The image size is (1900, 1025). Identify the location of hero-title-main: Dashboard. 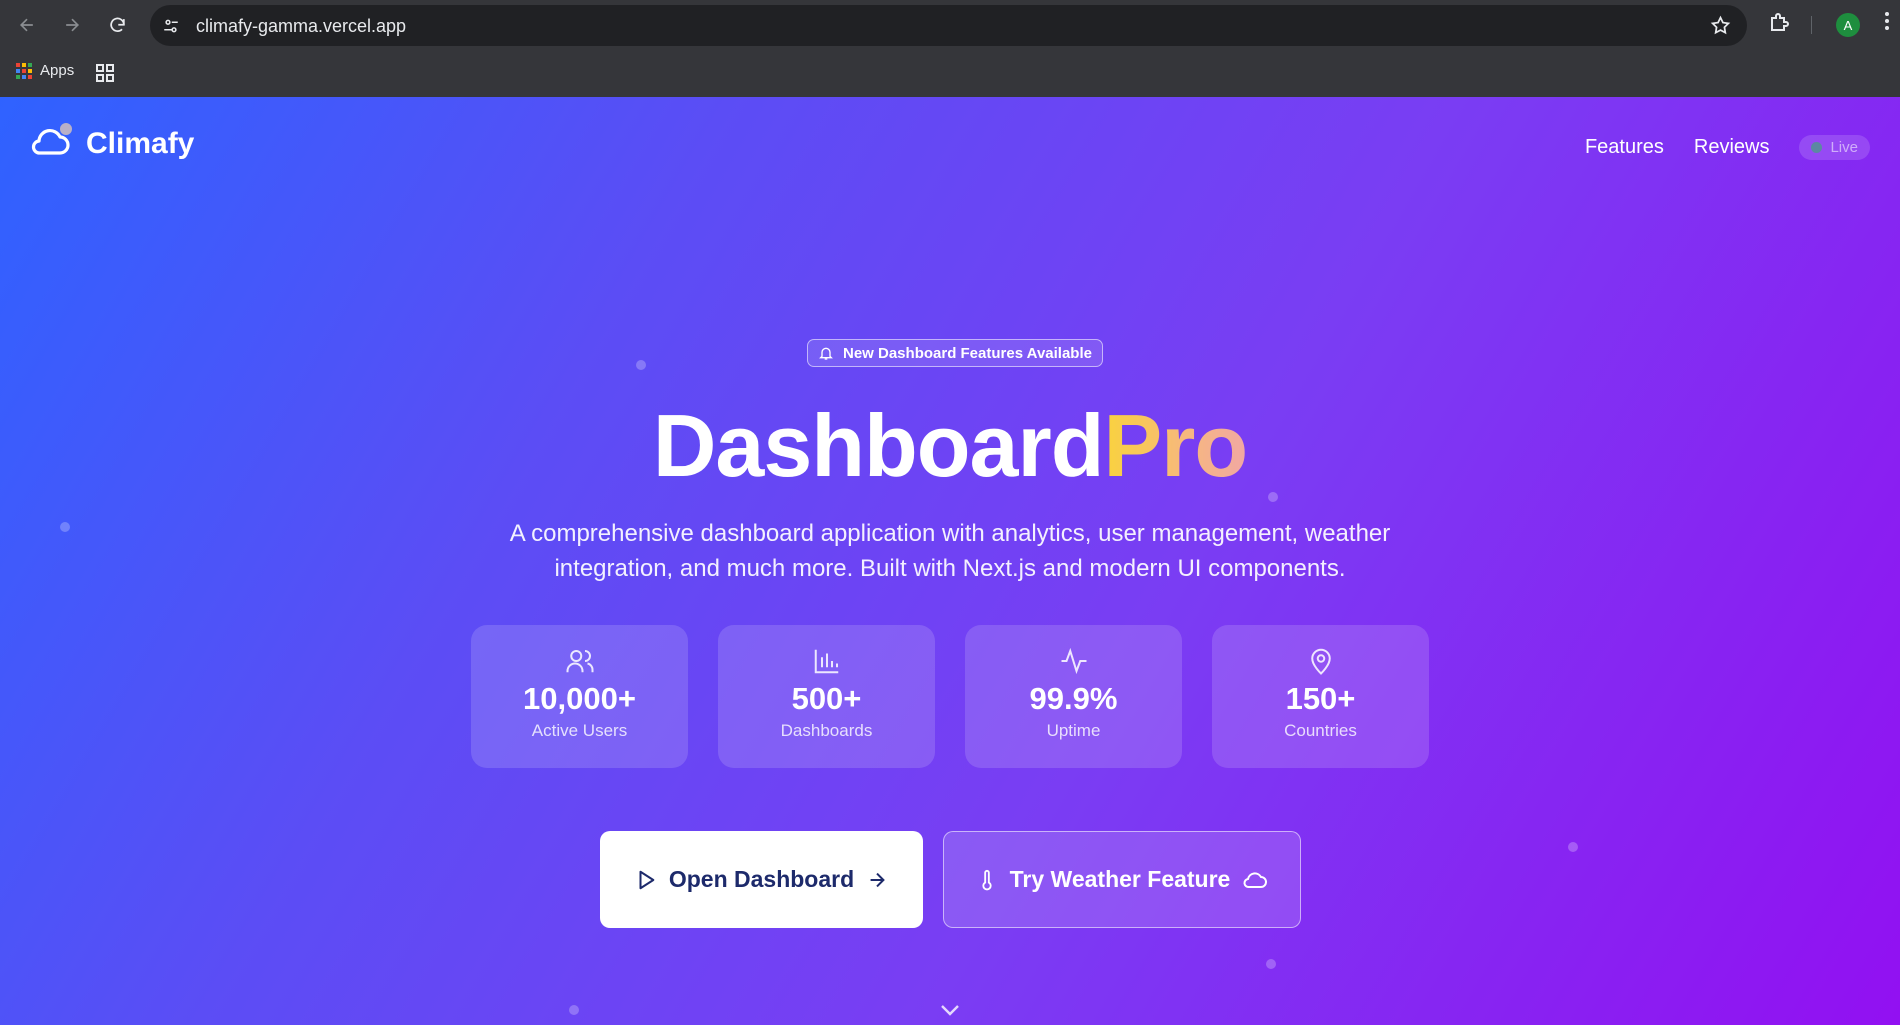
(878, 445).